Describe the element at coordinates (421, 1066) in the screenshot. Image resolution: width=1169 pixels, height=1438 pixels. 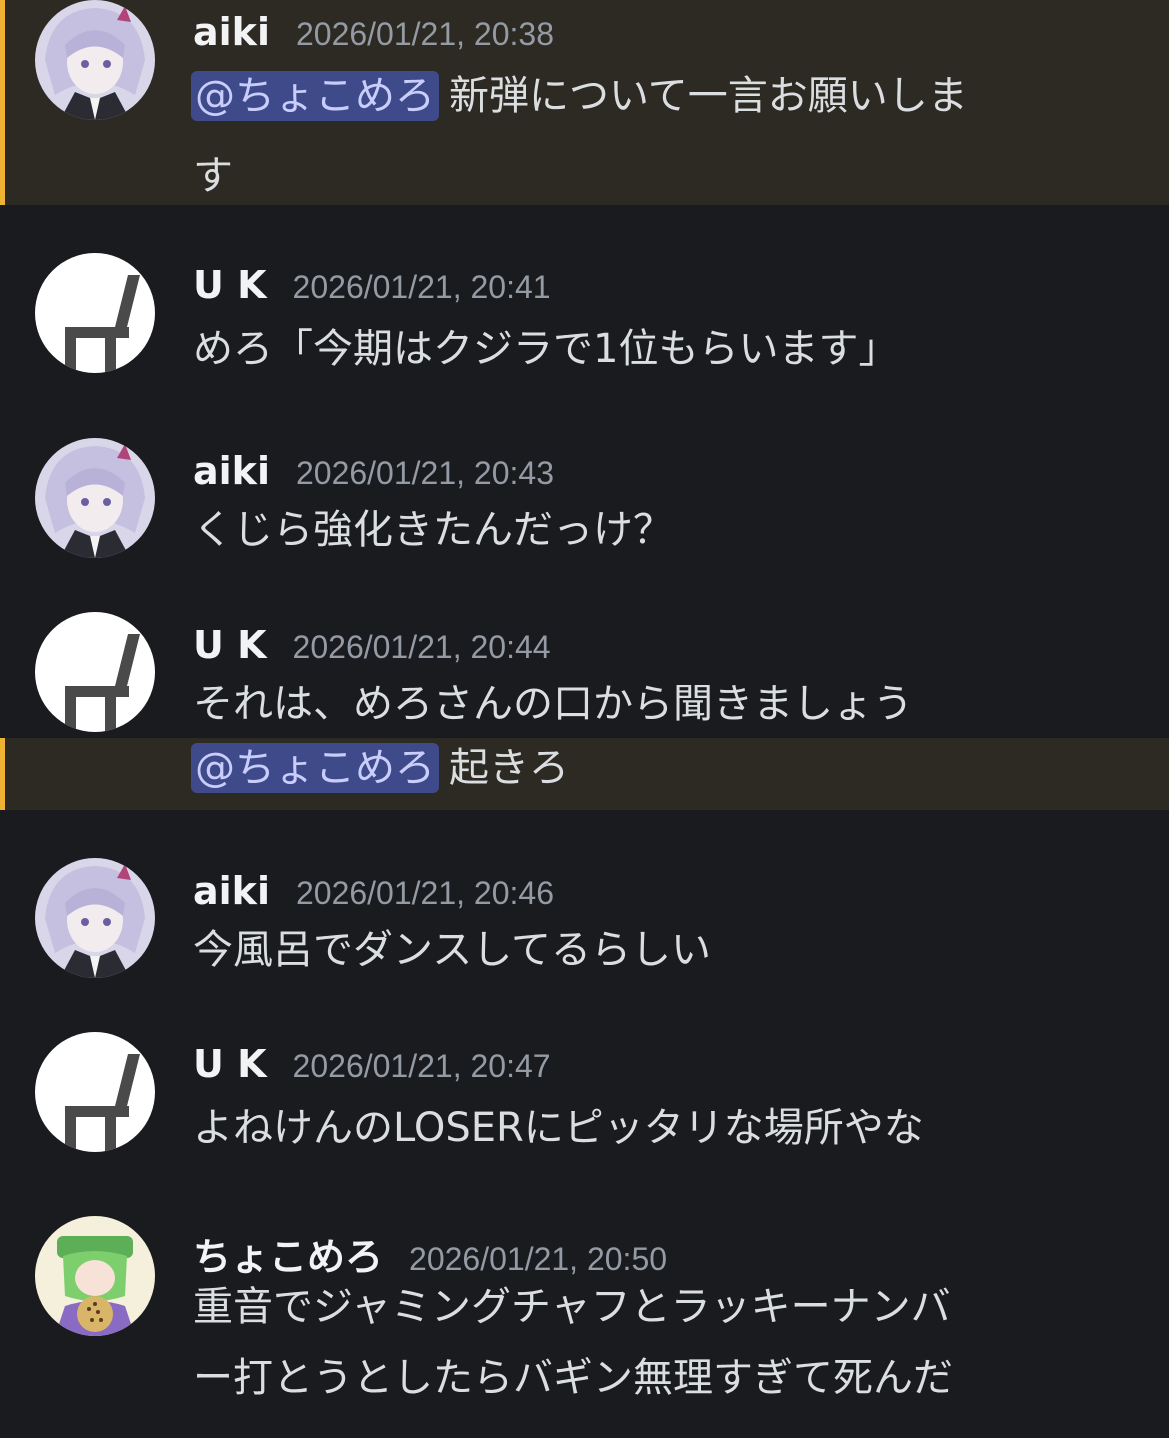
I see `timestamp: 2026/01/21, 20:47` at that location.